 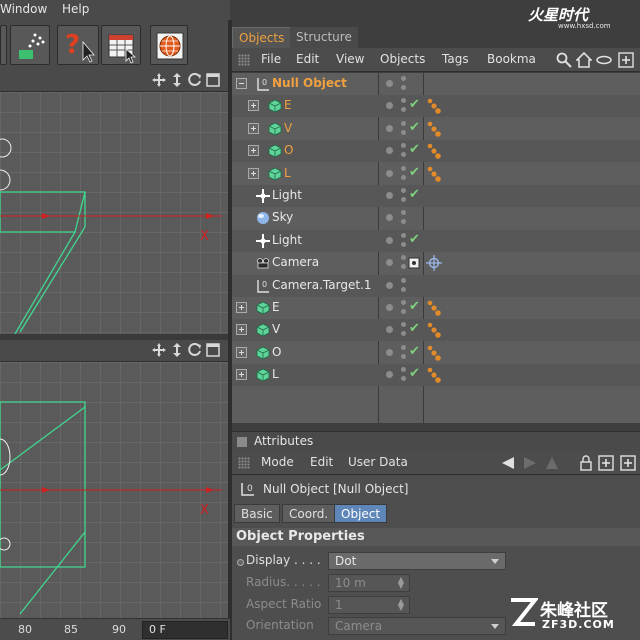 I want to click on viewport-top: X, so click(x=114, y=213).